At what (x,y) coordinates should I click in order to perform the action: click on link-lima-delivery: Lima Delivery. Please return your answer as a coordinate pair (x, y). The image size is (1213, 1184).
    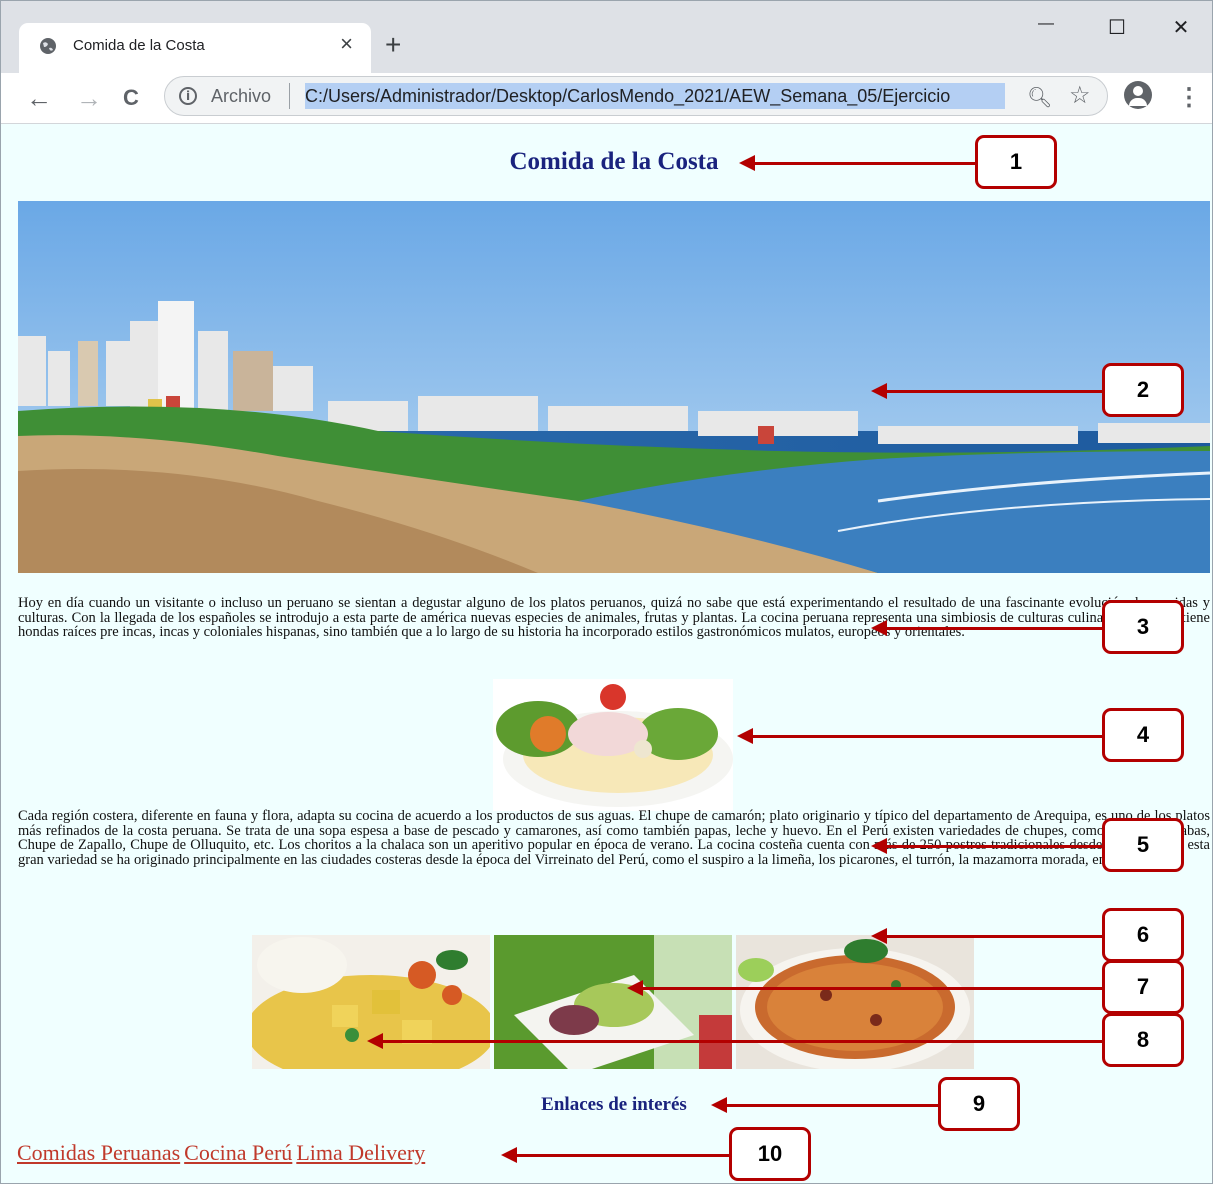
    Looking at the image, I should click on (360, 1152).